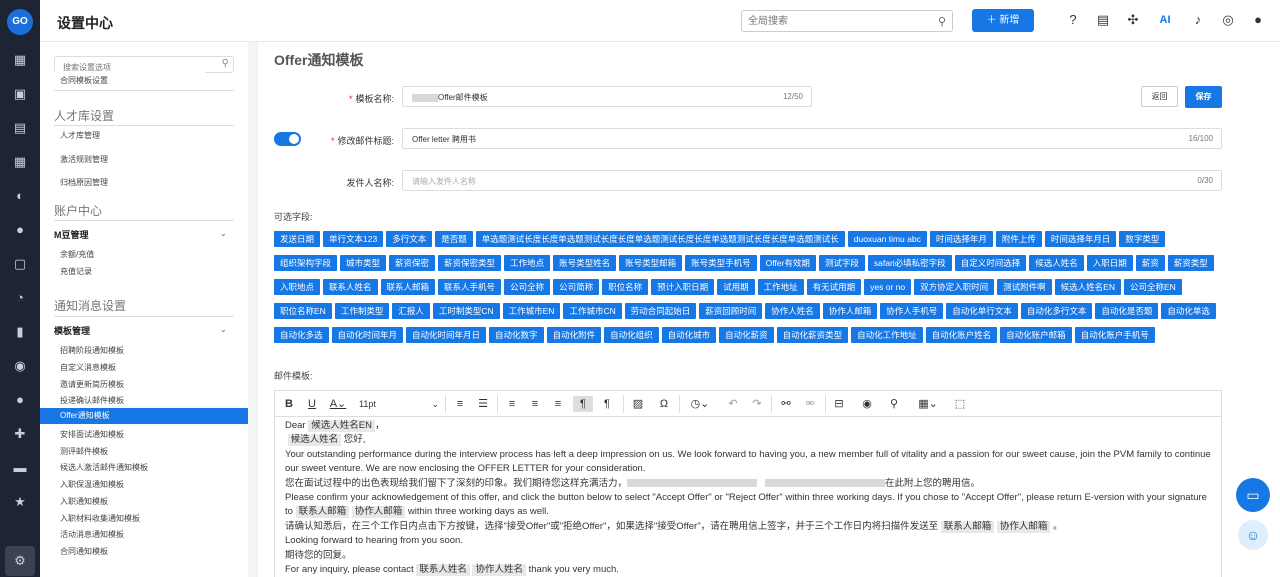 The image size is (1280, 577). I want to click on field-chip: 公司简称, so click(576, 287).